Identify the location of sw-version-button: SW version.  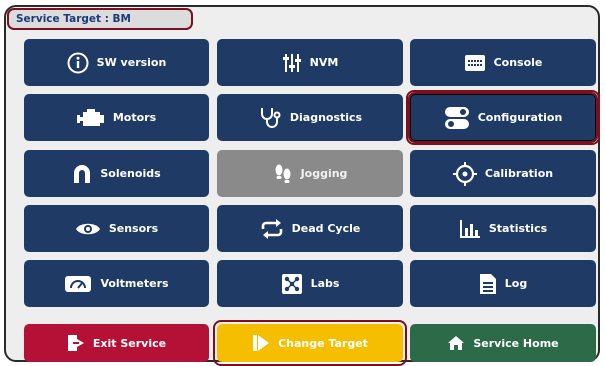
(116, 62).